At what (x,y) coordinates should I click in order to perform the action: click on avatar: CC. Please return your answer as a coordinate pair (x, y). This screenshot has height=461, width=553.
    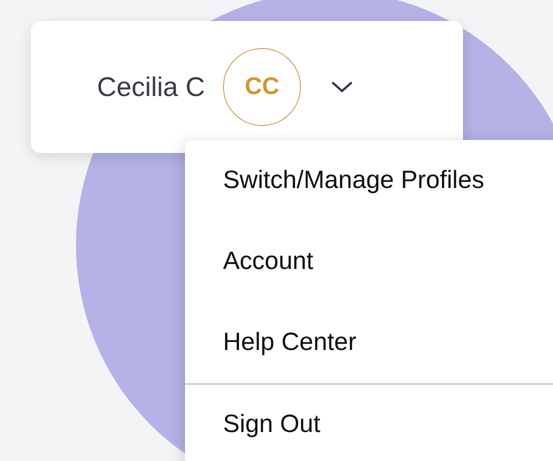
    Looking at the image, I should click on (262, 87).